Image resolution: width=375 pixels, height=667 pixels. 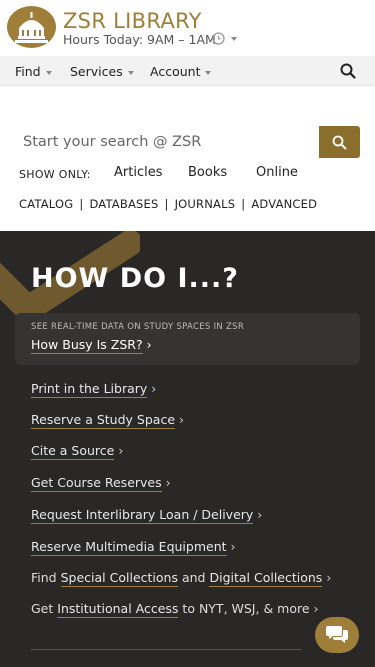 I want to click on link-course-reserves: Get Course Reserves ›, so click(x=101, y=483).